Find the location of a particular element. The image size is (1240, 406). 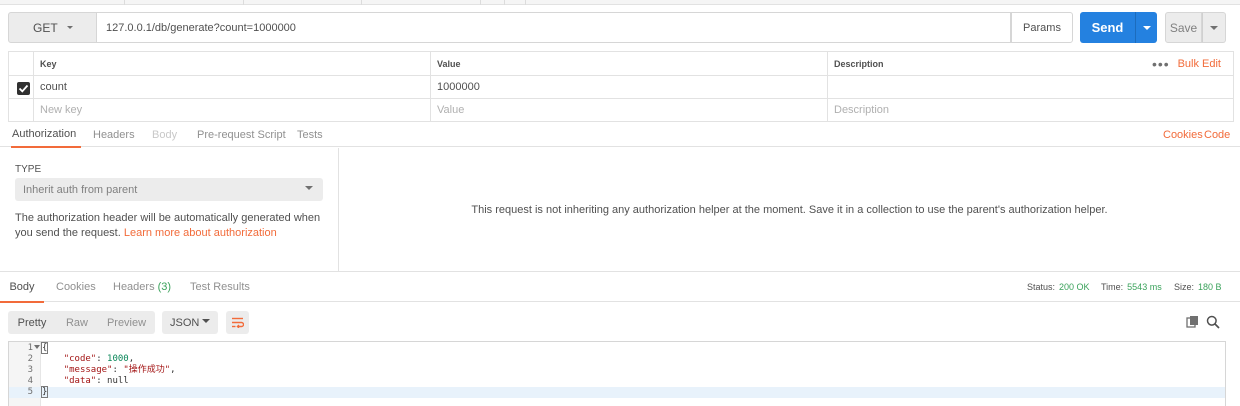

method-label: GET is located at coordinates (45, 27).